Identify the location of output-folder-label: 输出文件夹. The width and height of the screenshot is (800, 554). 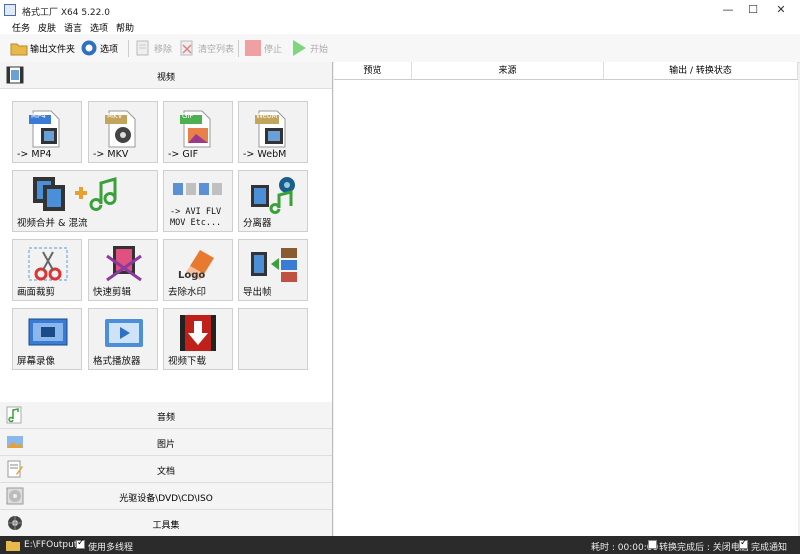
(53, 49).